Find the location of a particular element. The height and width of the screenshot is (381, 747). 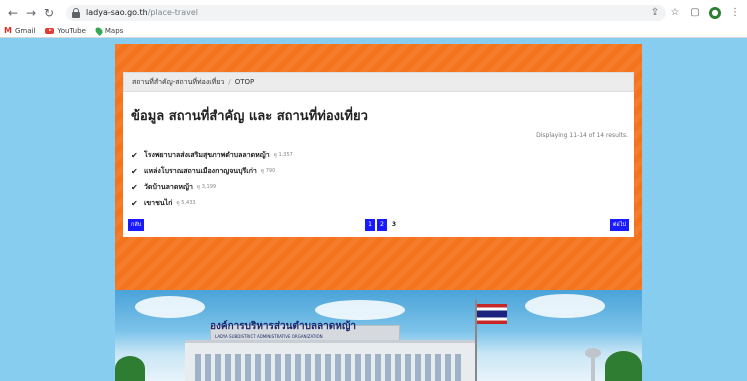

page-current-3: 3 is located at coordinates (394, 224).